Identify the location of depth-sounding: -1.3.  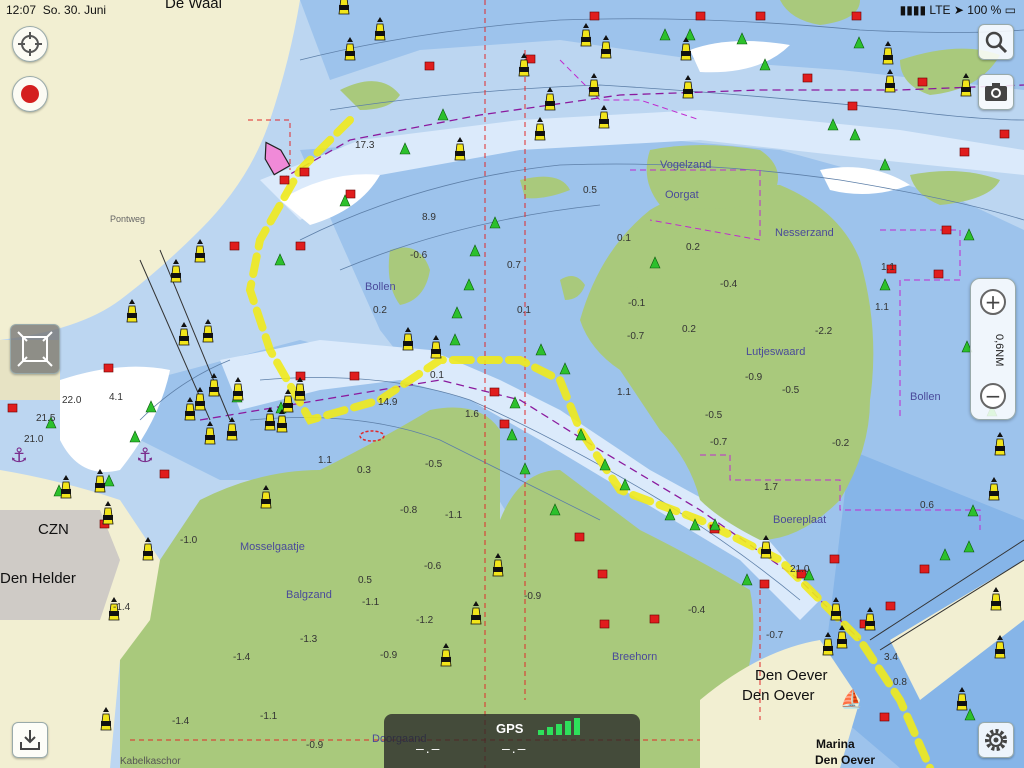
(309, 639).